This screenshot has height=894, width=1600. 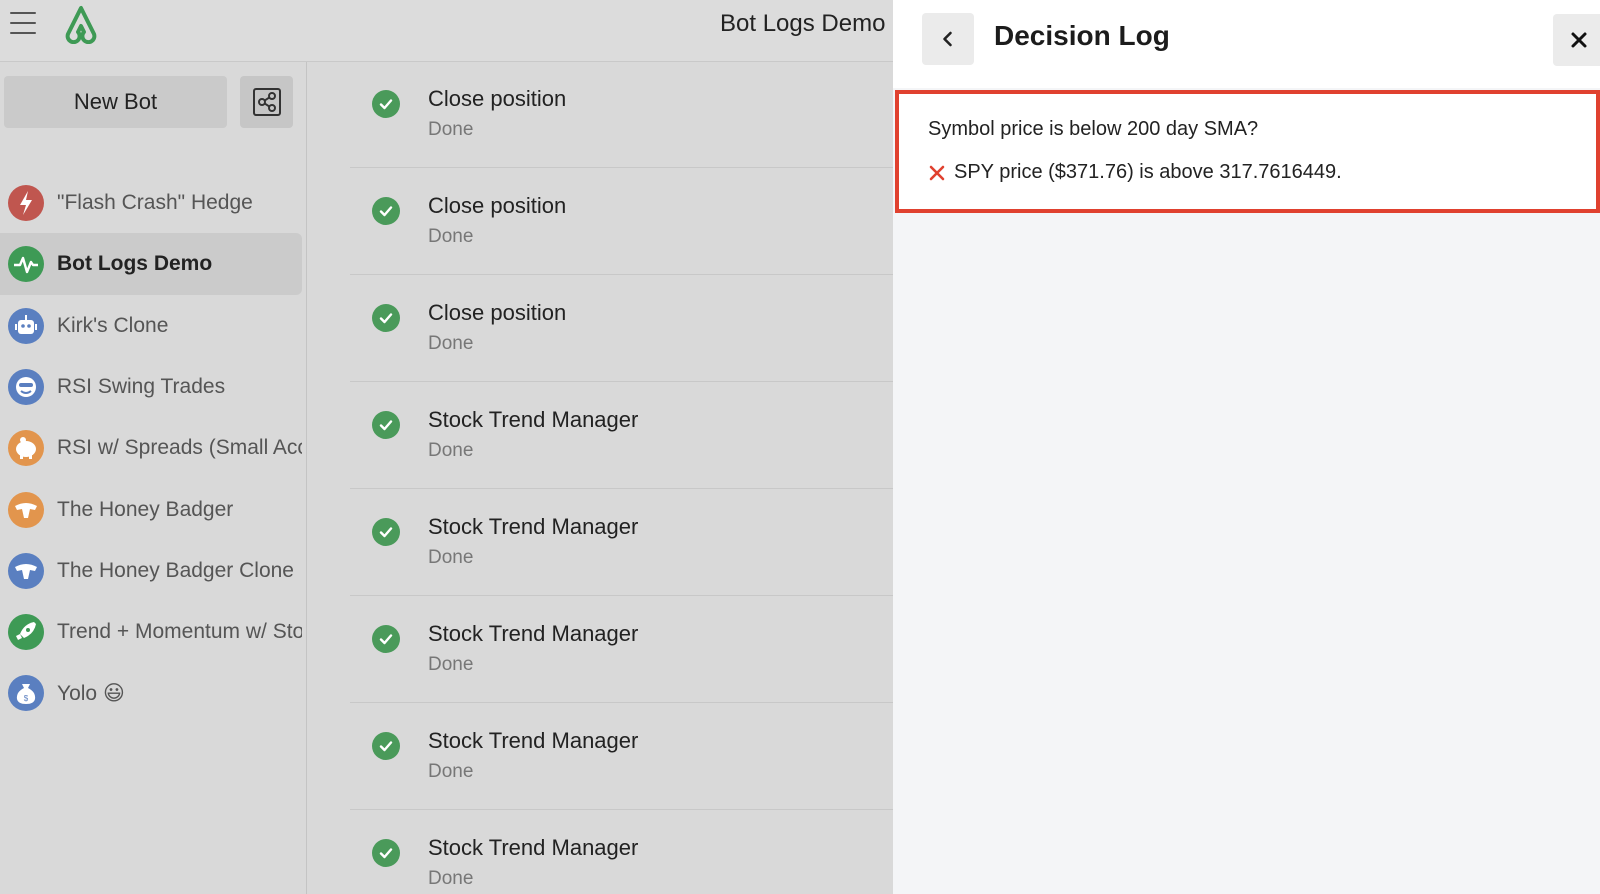 What do you see at coordinates (1082, 35) in the screenshot?
I see `panel-title: Decision Log` at bounding box center [1082, 35].